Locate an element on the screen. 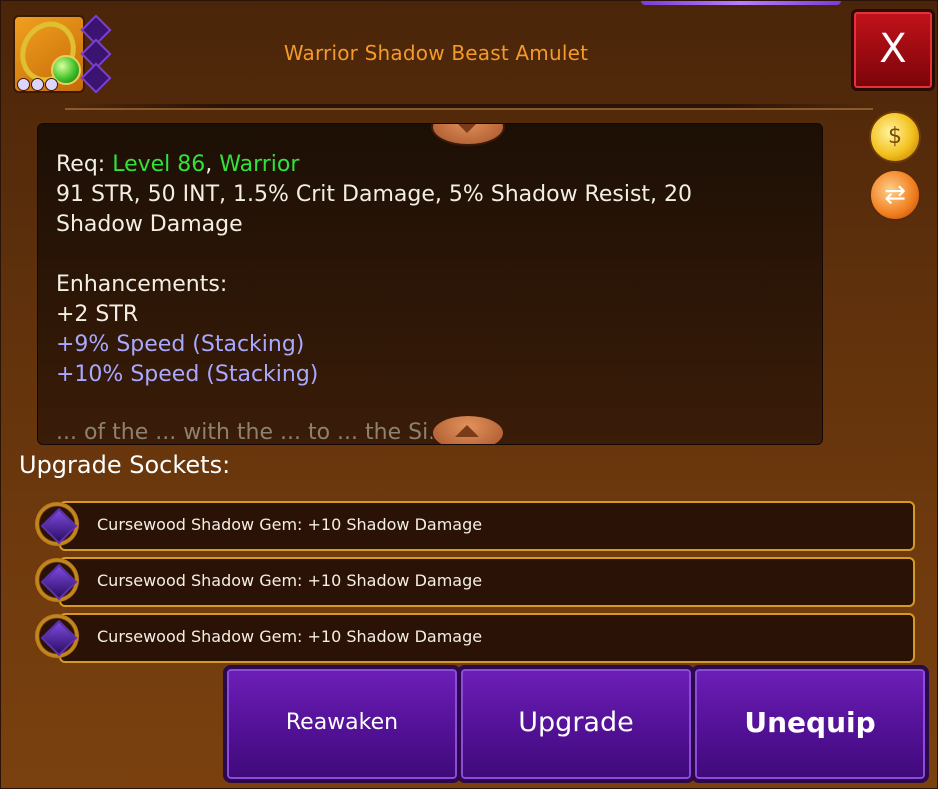 The width and height of the screenshot is (938, 789). close-icon: X is located at coordinates (893, 49).